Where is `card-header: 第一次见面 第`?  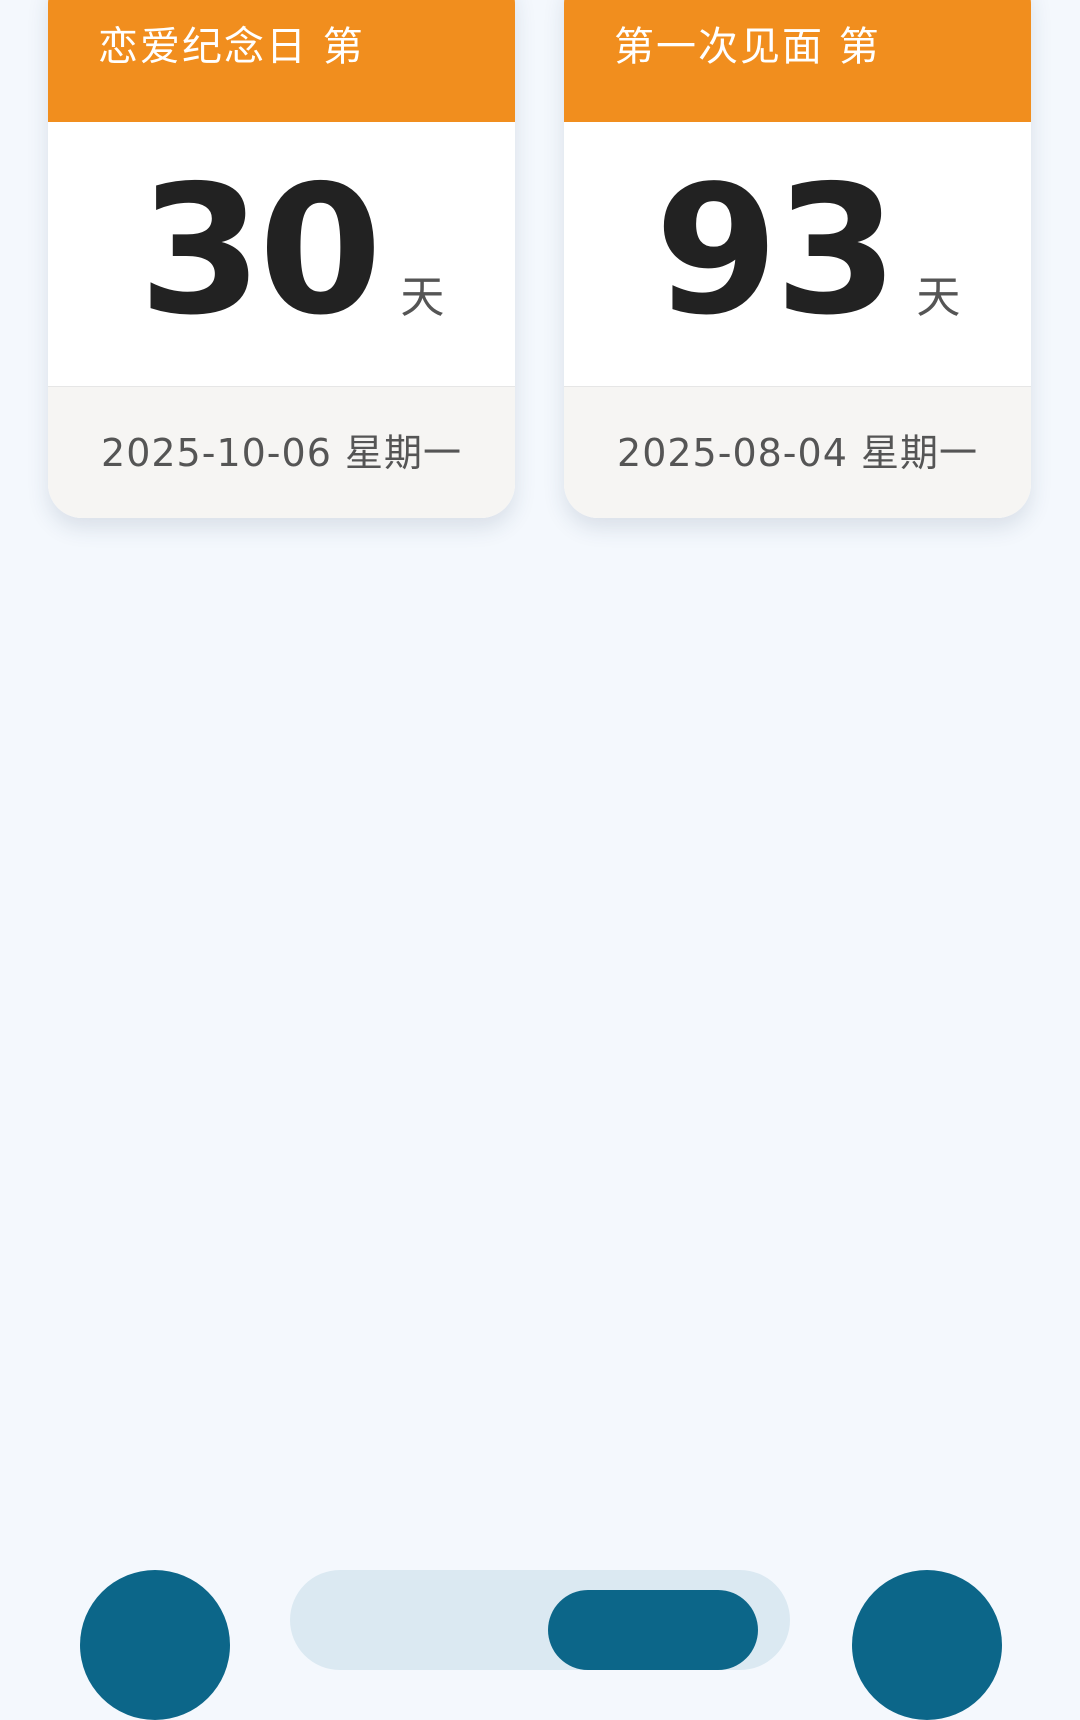
card-header: 第一次见面 第 is located at coordinates (797, 61).